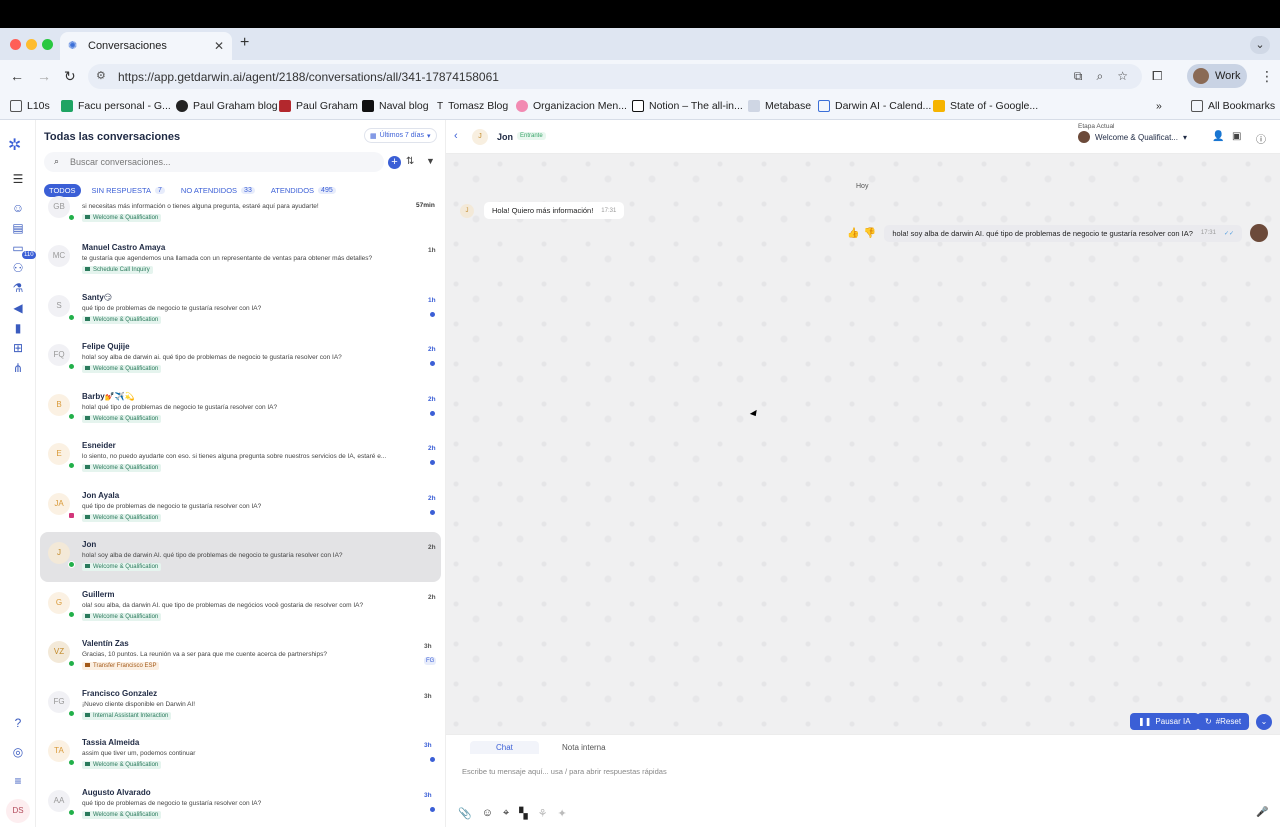 Image resolution: width=1280 pixels, height=827 pixels. I want to click on megaphone-icon: ◀, so click(18, 308).